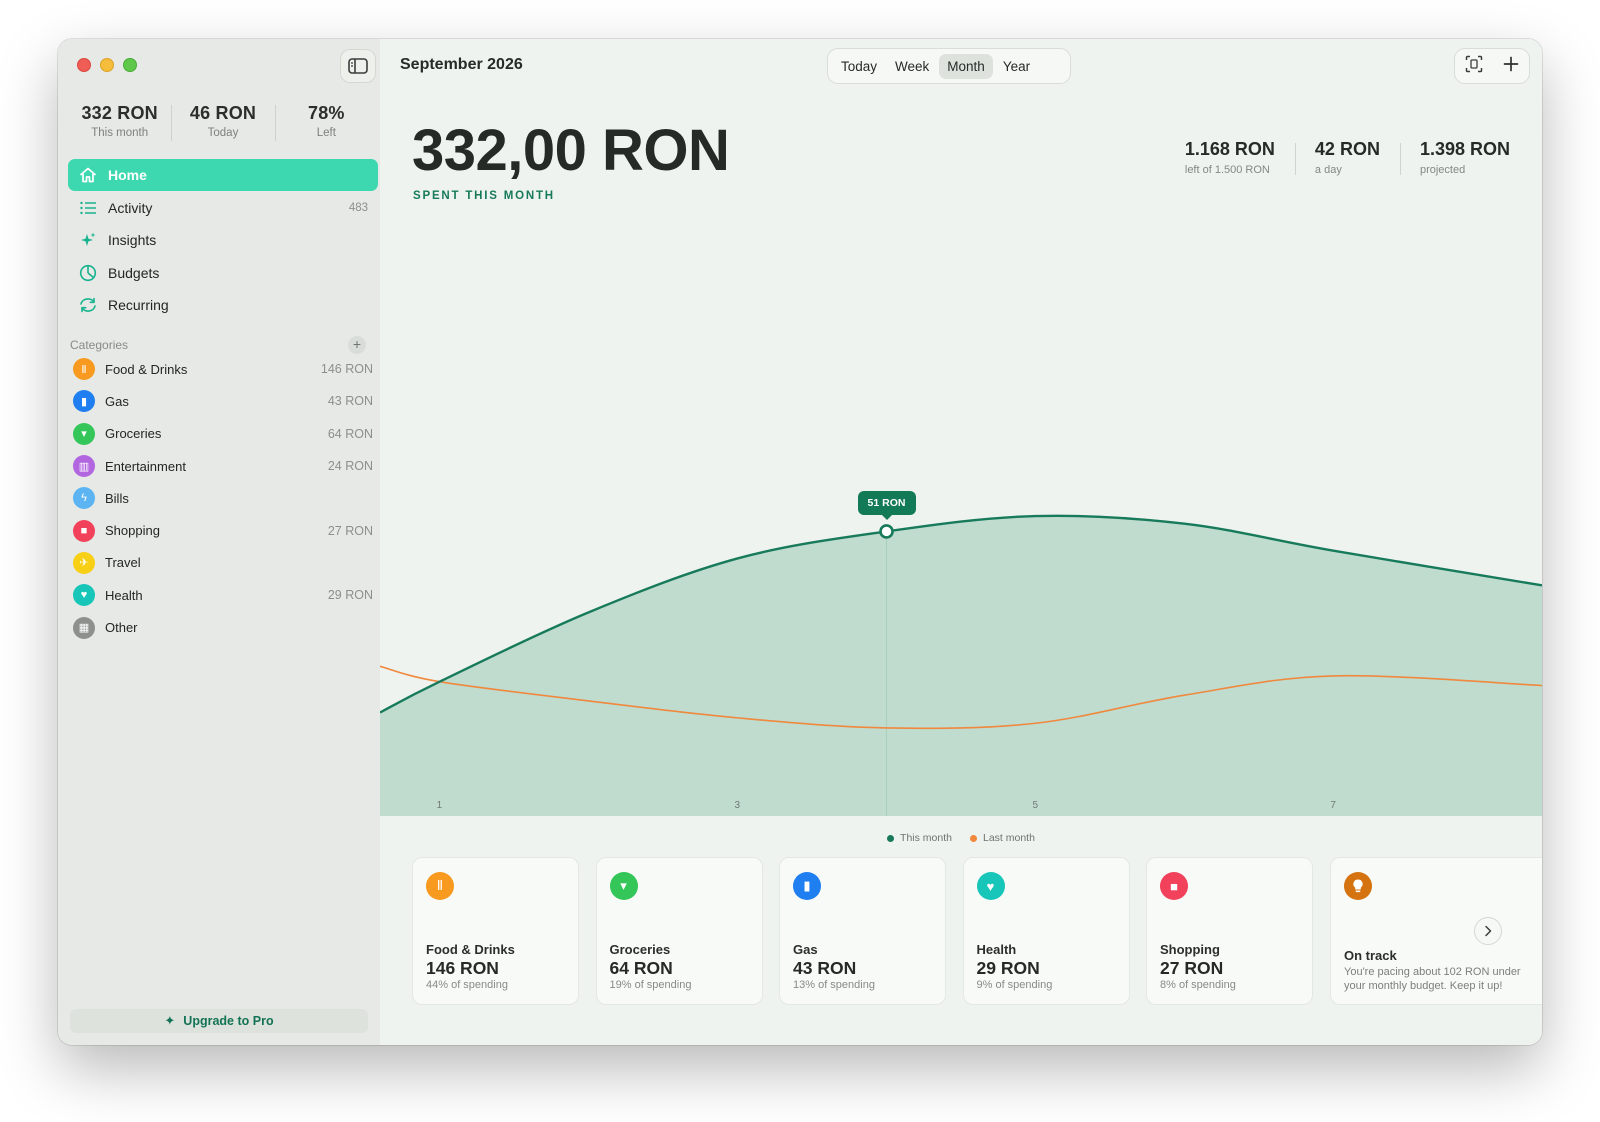  I want to click on x-tick-label: 1, so click(439, 805).